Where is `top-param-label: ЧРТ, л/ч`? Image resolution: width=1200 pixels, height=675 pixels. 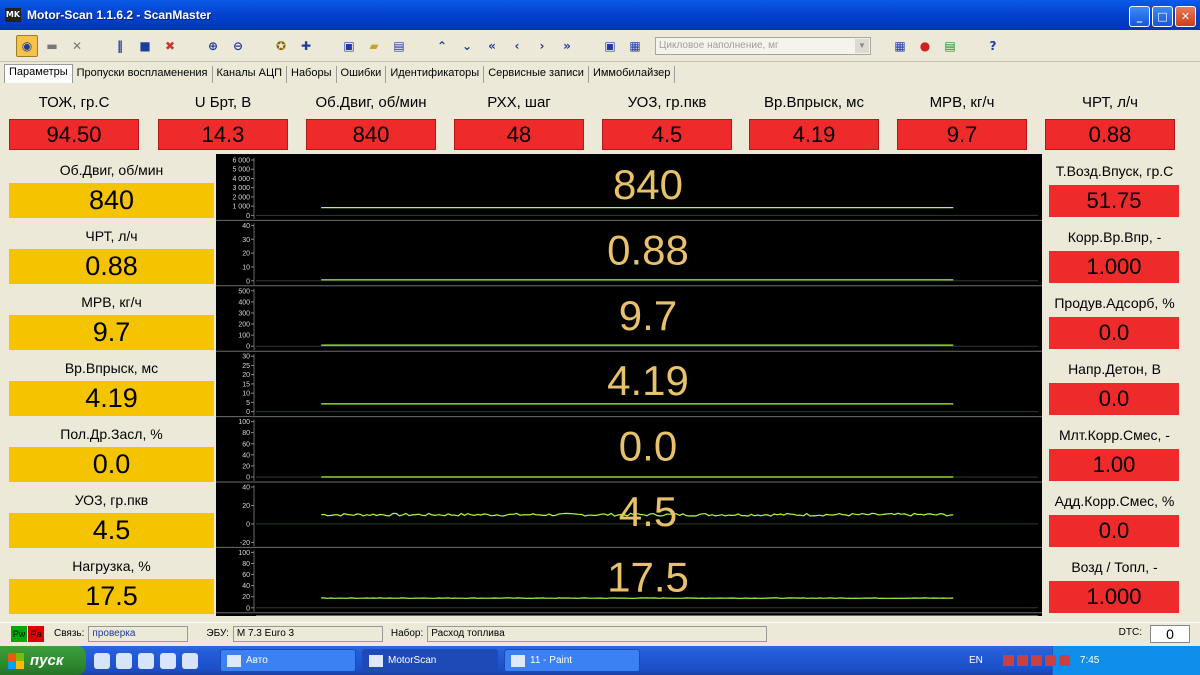
top-param-label: ЧРТ, л/ч is located at coordinates (1110, 102).